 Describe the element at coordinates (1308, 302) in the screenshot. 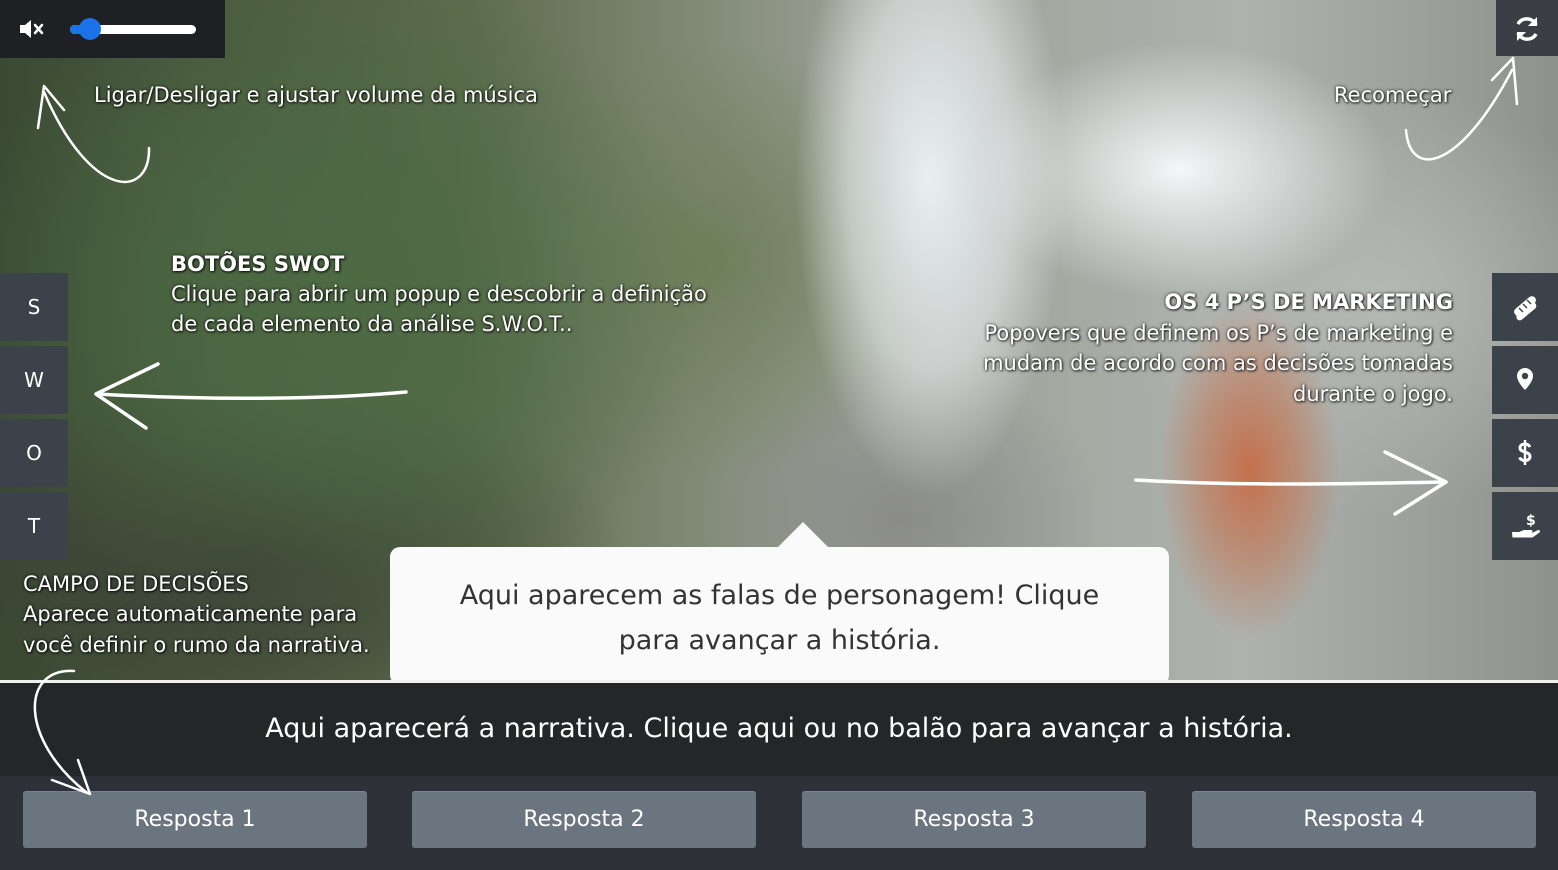

I see `ps-annotation-title: OS 4 P’S DE MARKETING` at that location.